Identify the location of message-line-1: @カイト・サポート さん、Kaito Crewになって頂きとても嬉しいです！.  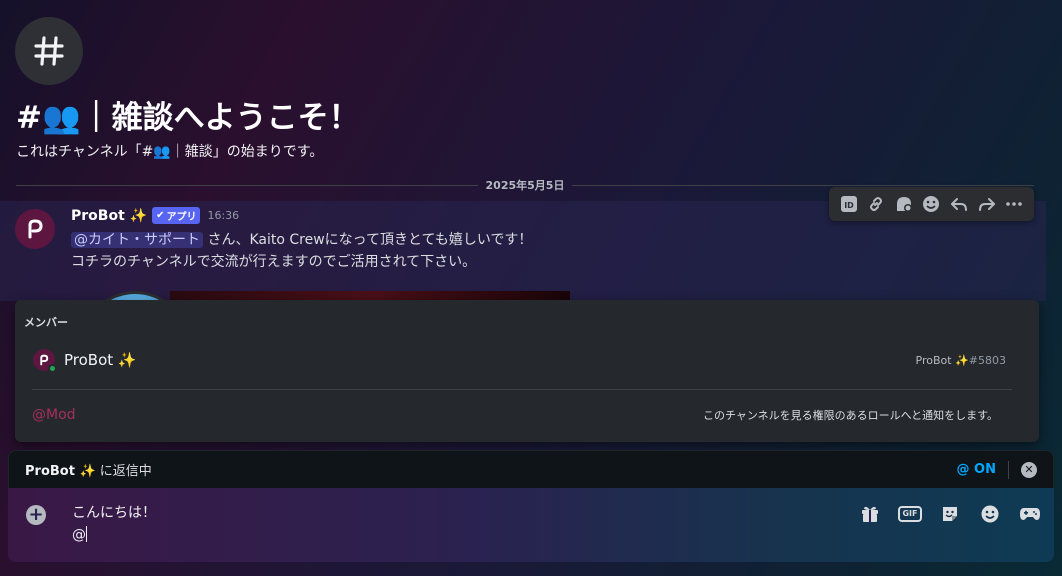
(301, 239).